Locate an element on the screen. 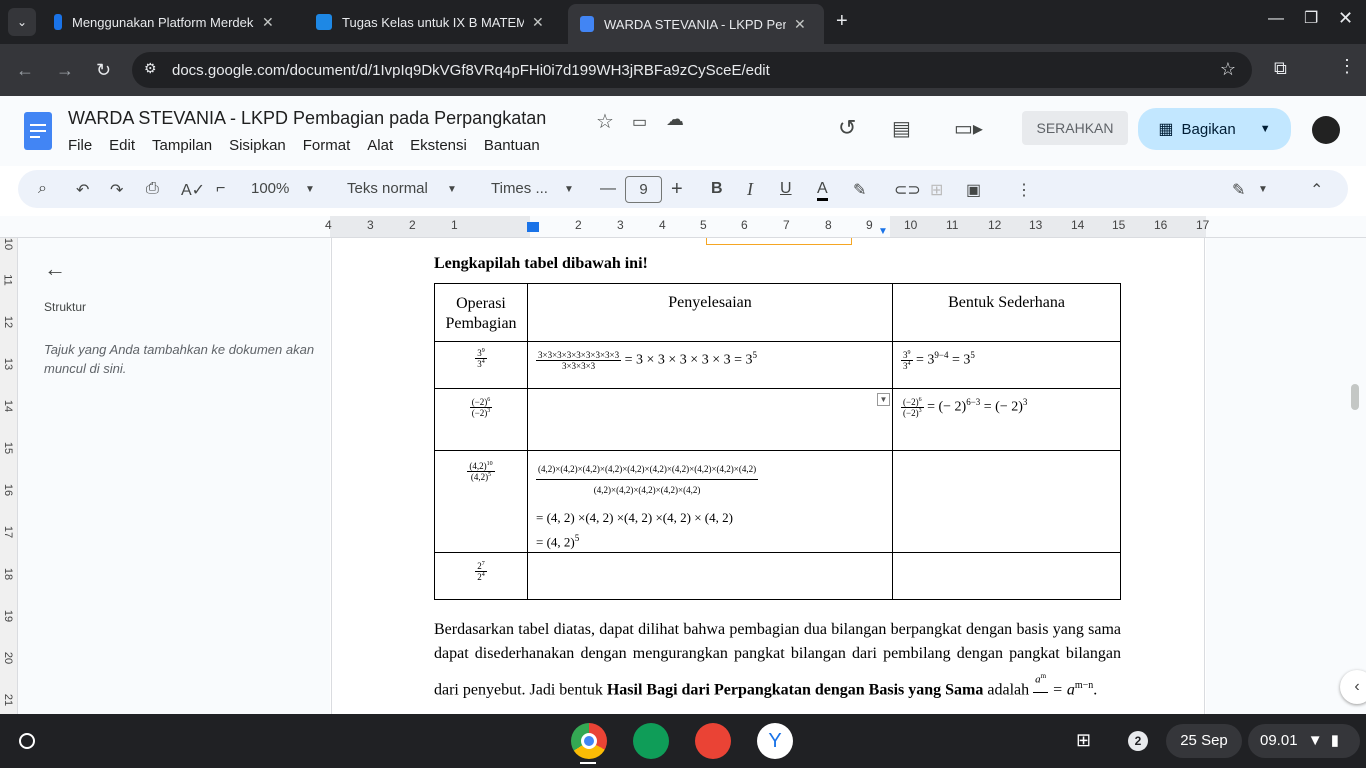  share-button: ▦ Bagikan ▼ is located at coordinates (1214, 129).